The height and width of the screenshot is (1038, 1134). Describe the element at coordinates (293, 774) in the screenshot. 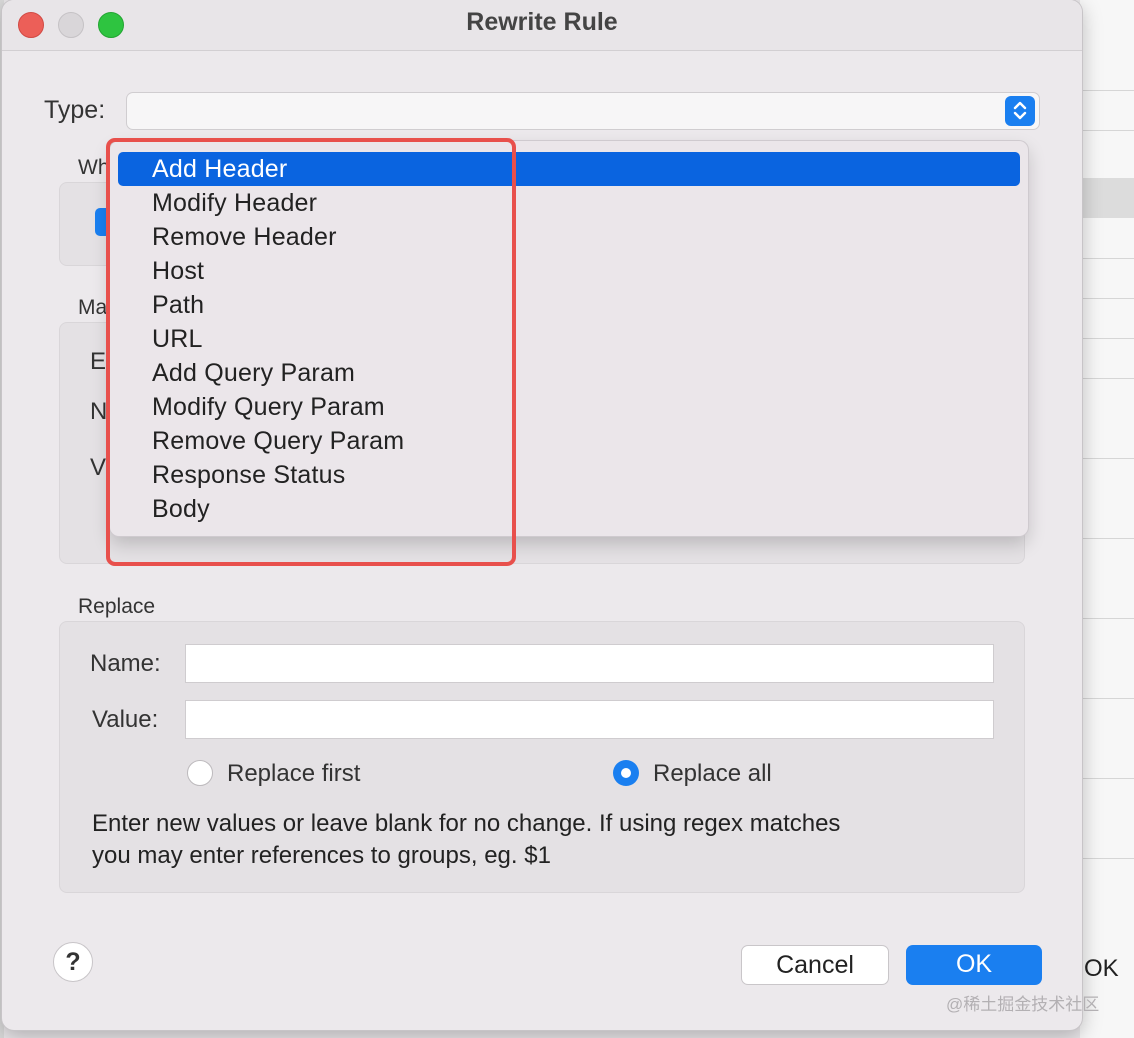

I see `replace-first-label: Replace first` at that location.